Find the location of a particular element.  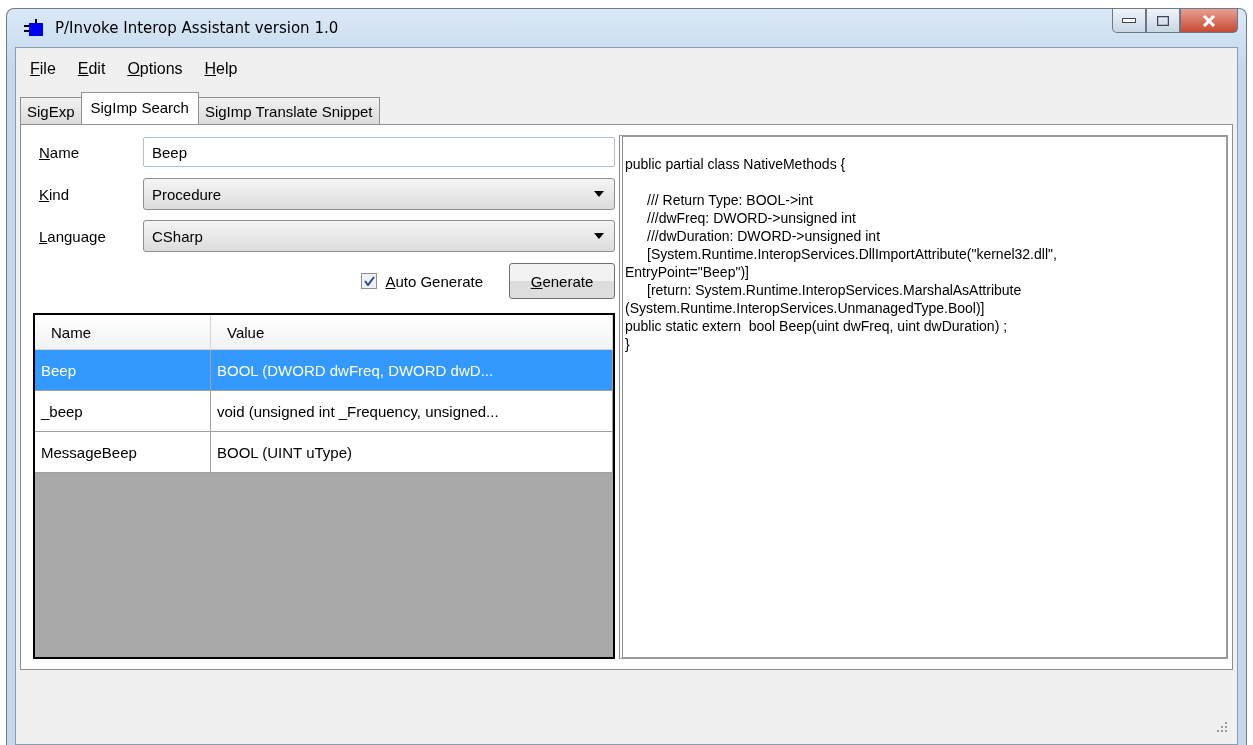

code-line: } is located at coordinates (628, 344).